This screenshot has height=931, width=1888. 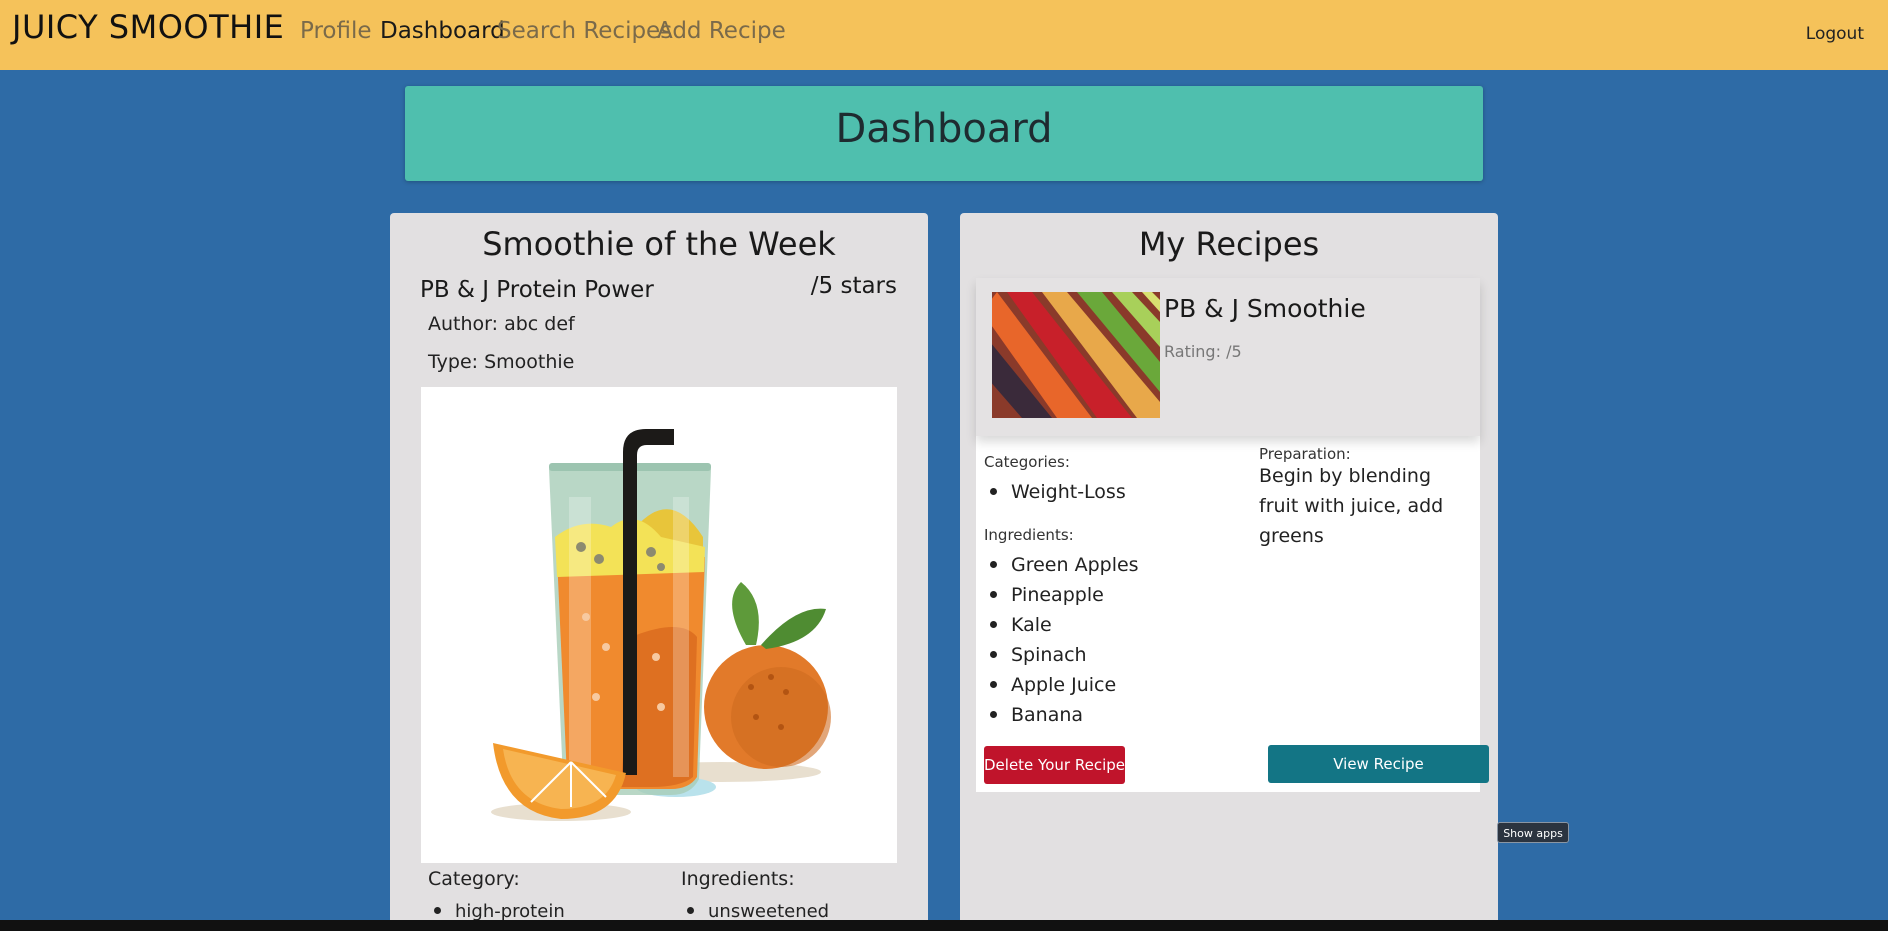 What do you see at coordinates (1075, 565) in the screenshot?
I see `ingredient-value: Green Apples` at bounding box center [1075, 565].